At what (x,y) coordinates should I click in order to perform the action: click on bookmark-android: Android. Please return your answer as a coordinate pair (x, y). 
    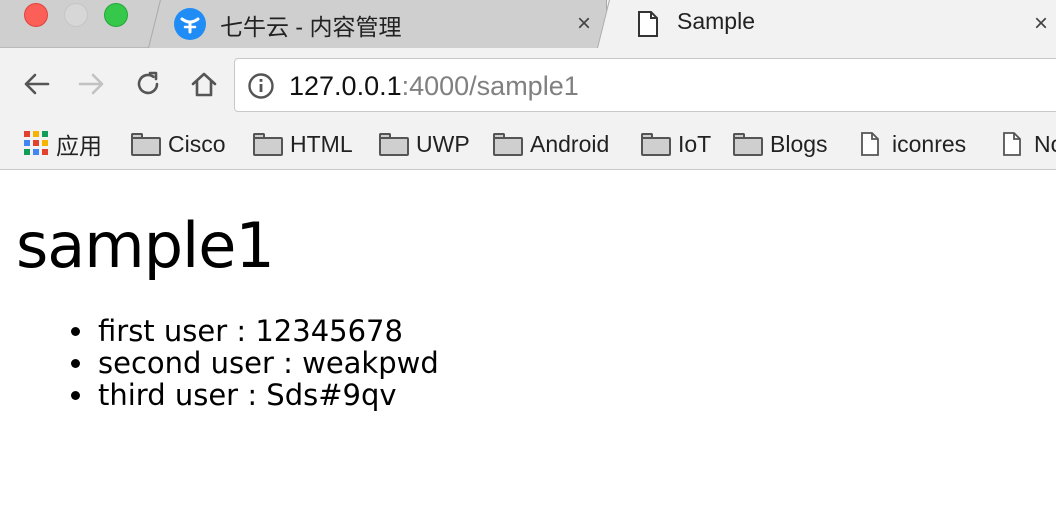
    Looking at the image, I should click on (550, 144).